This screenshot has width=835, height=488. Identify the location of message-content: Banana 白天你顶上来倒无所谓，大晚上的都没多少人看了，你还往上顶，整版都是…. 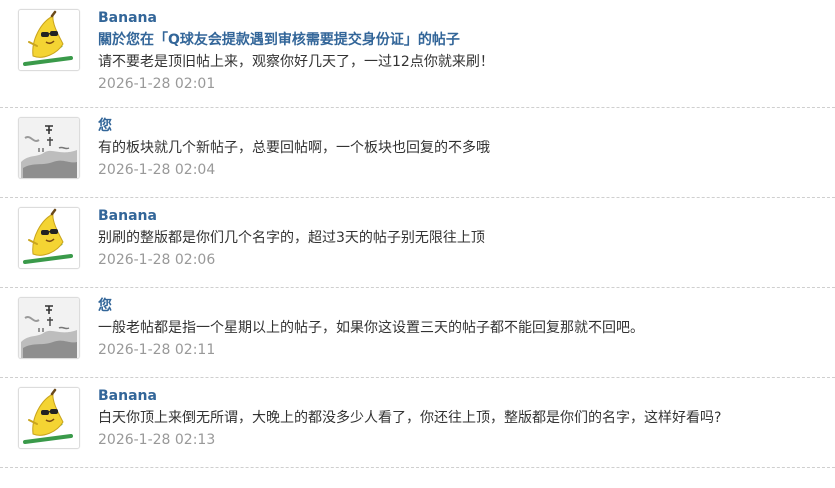
(461, 418).